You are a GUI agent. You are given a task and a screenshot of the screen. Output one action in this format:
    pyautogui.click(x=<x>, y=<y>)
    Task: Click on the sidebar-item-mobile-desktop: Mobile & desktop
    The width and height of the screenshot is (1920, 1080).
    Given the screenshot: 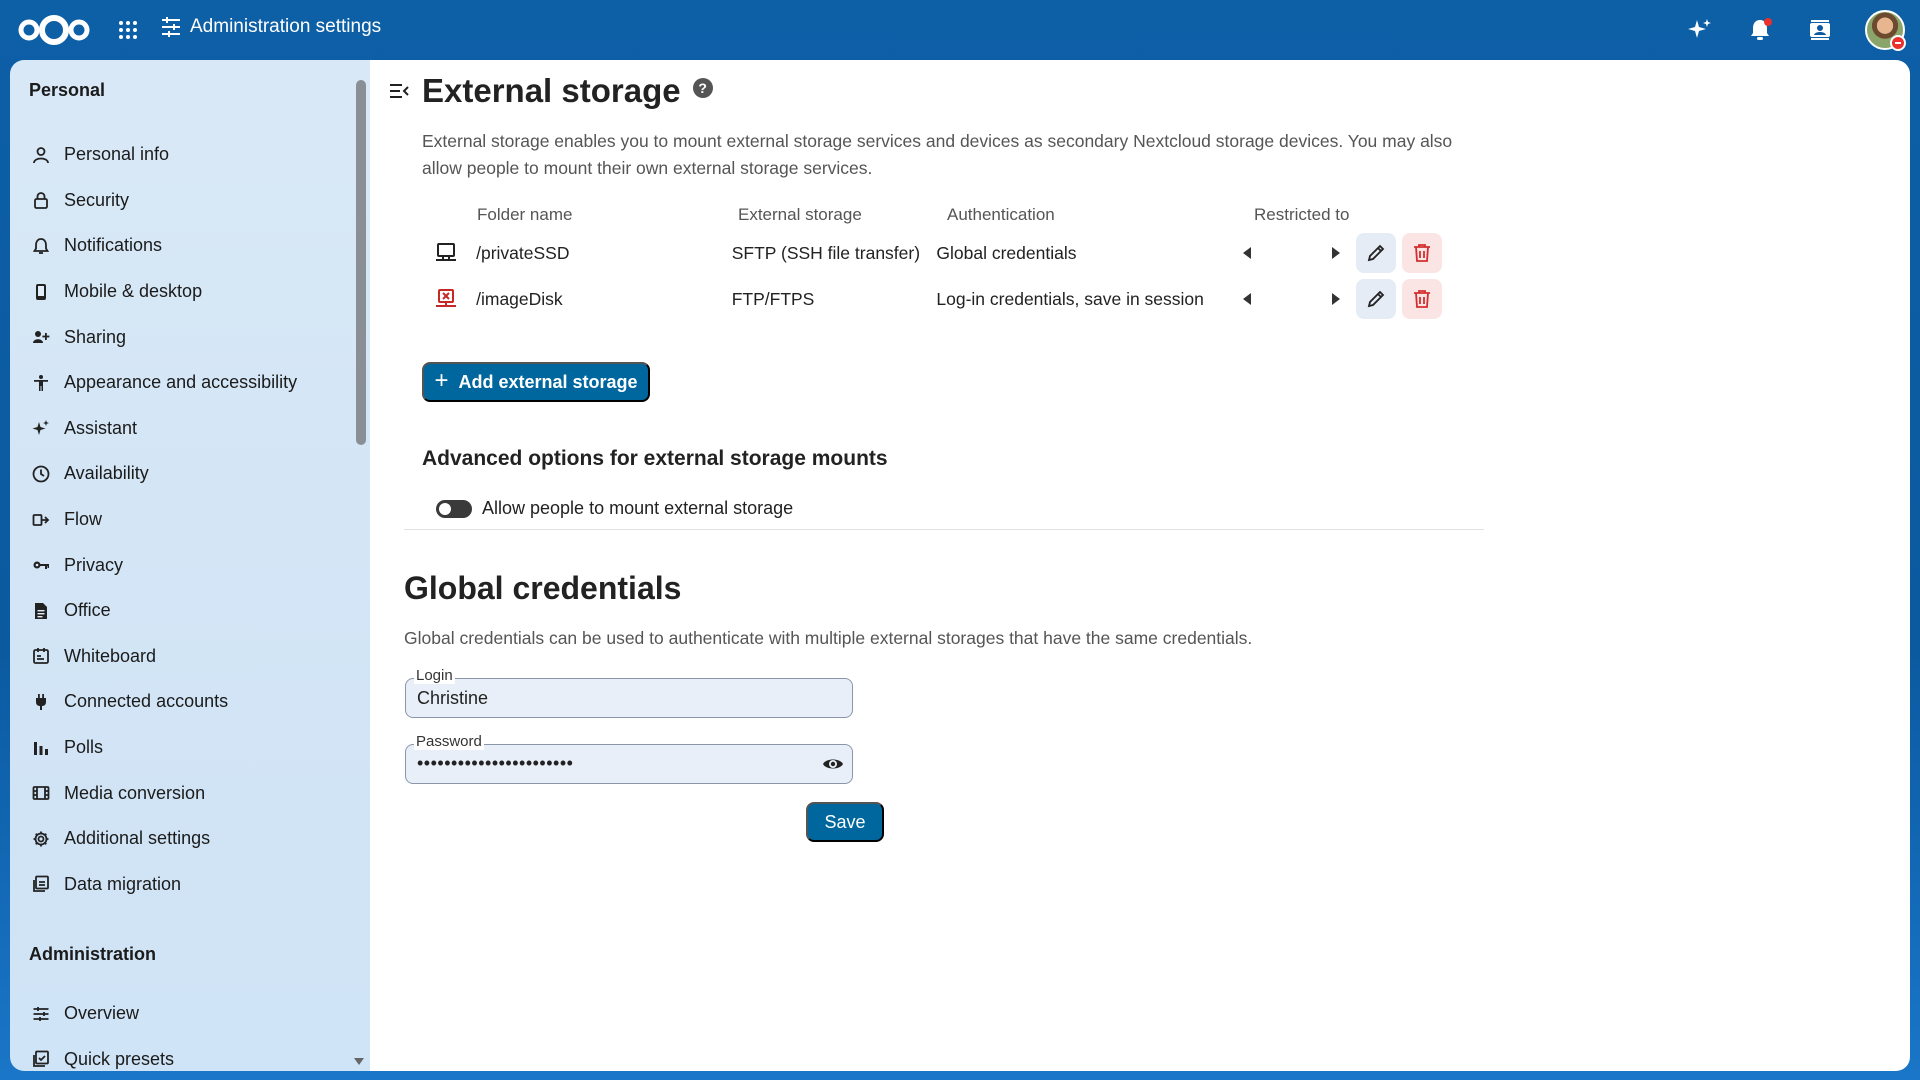 What is the action you would take?
    pyautogui.click(x=185, y=292)
    